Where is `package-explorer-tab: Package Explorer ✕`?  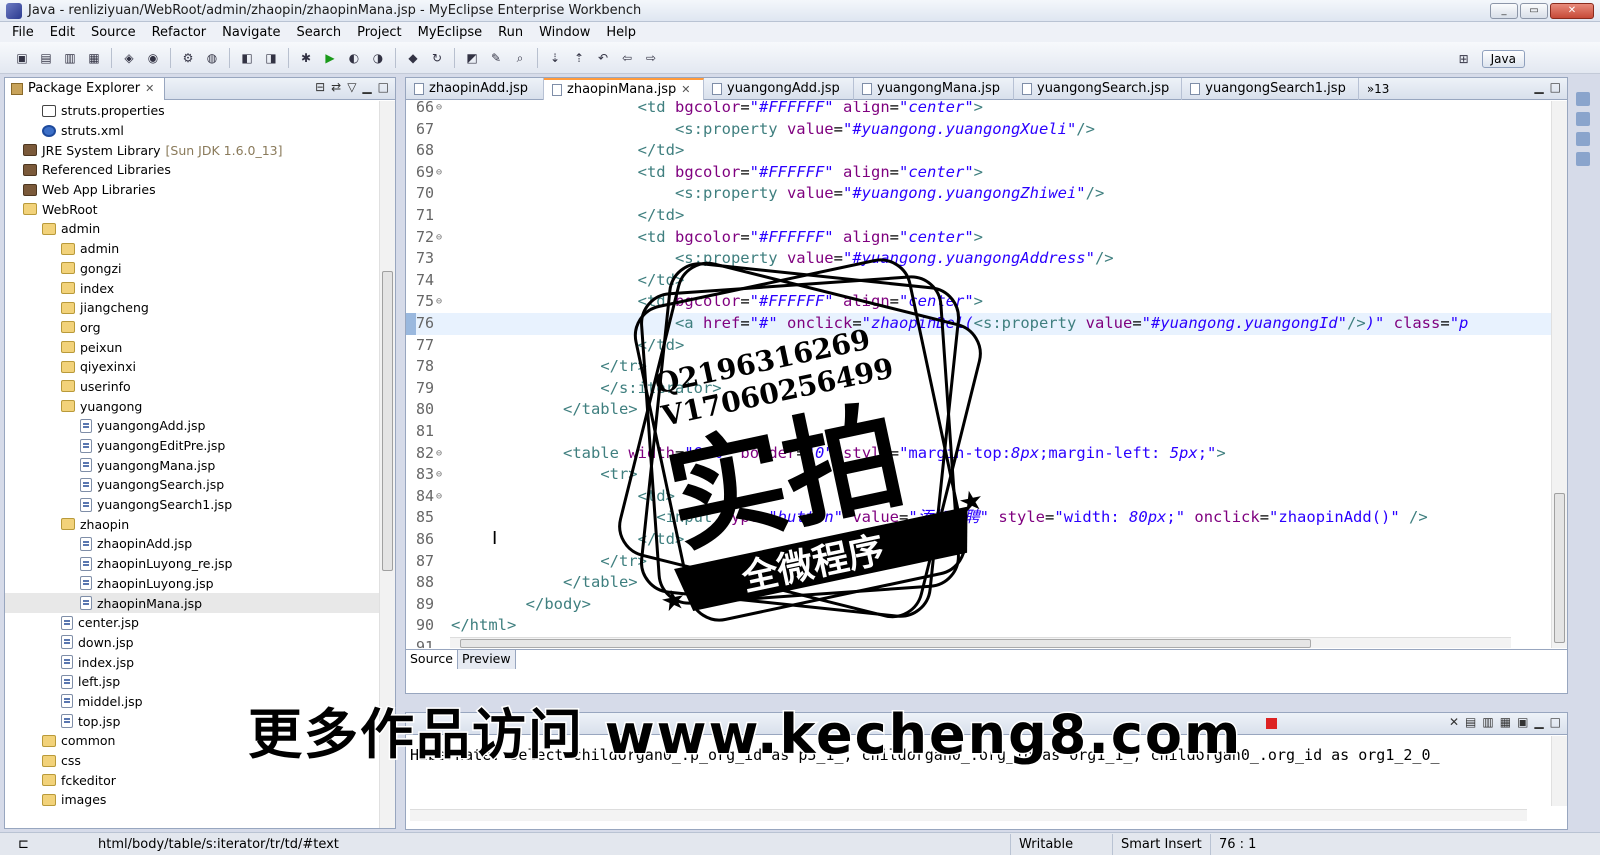
package-explorer-tab: Package Explorer ✕ is located at coordinates (85, 88).